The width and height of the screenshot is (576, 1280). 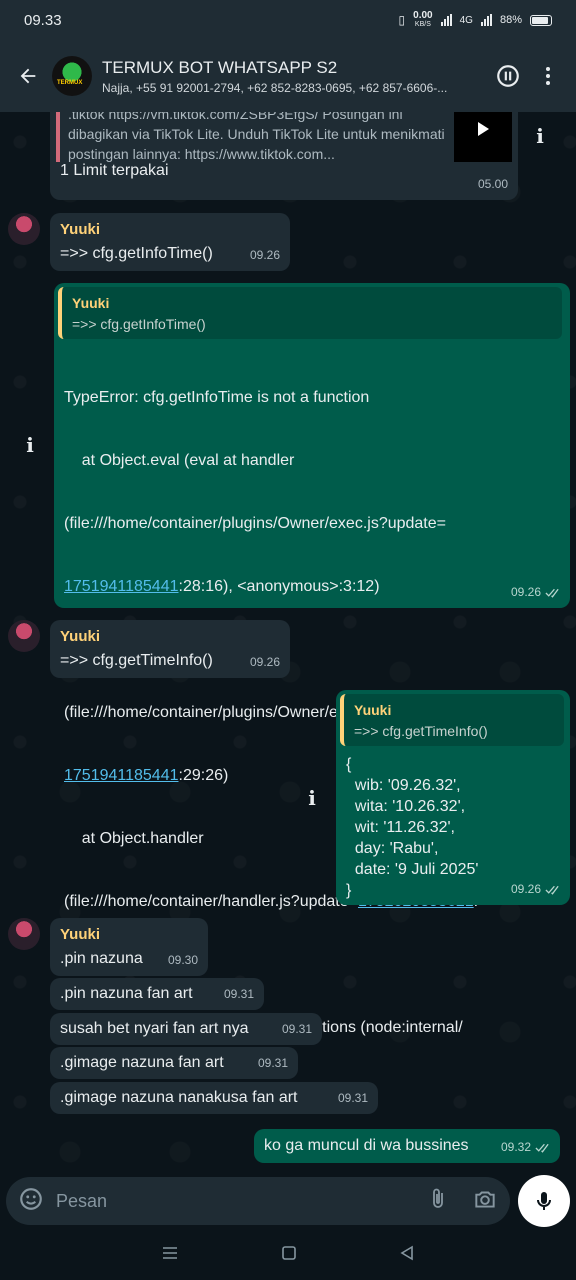 What do you see at coordinates (179, 1097) in the screenshot?
I see `message-text: .gimage nazuna nanakusa fan art` at bounding box center [179, 1097].